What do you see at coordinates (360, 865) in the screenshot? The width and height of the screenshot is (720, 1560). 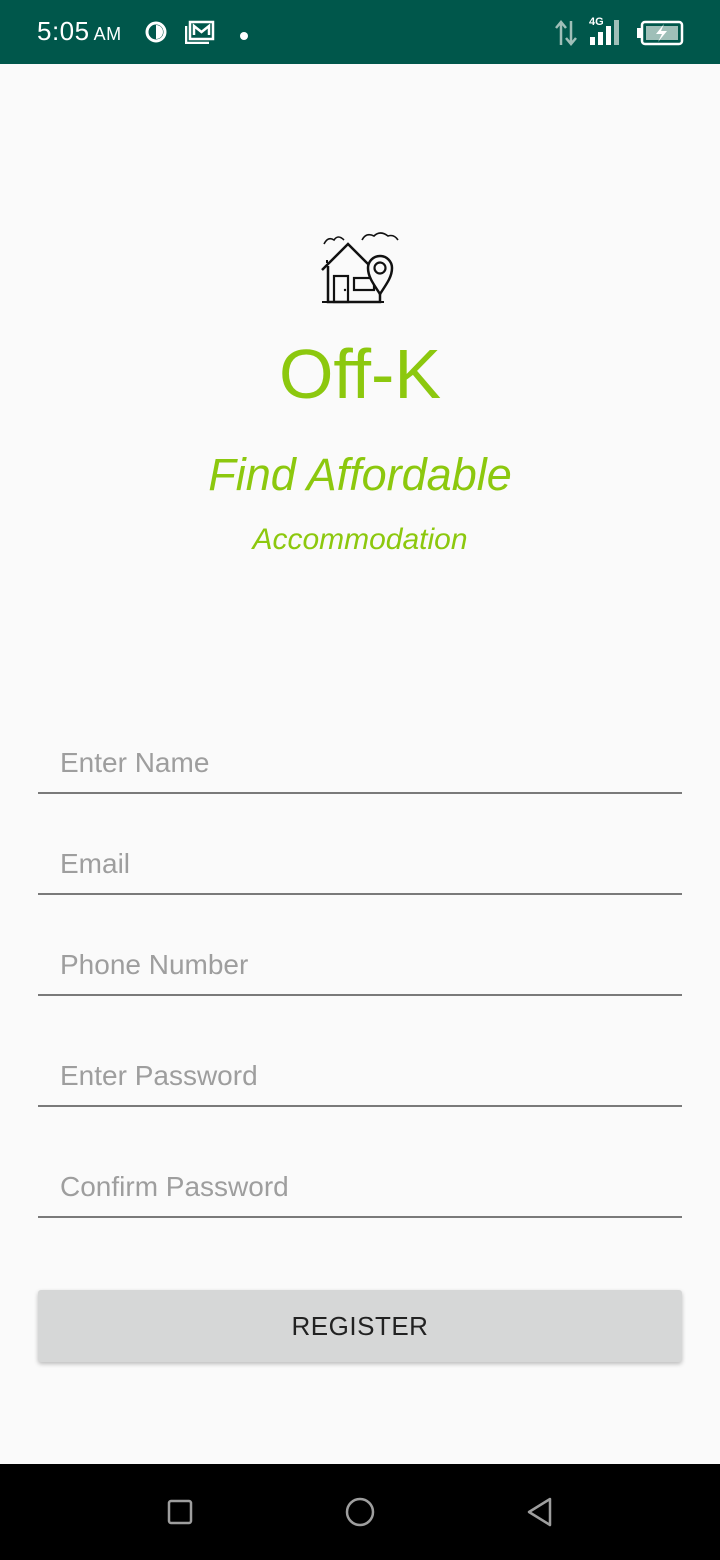 I see `email-field` at bounding box center [360, 865].